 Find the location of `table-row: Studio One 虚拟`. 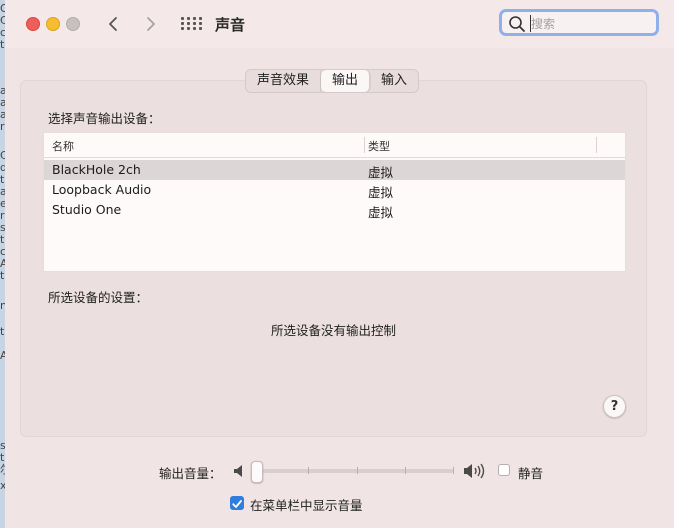

table-row: Studio One 虚拟 is located at coordinates (334, 210).